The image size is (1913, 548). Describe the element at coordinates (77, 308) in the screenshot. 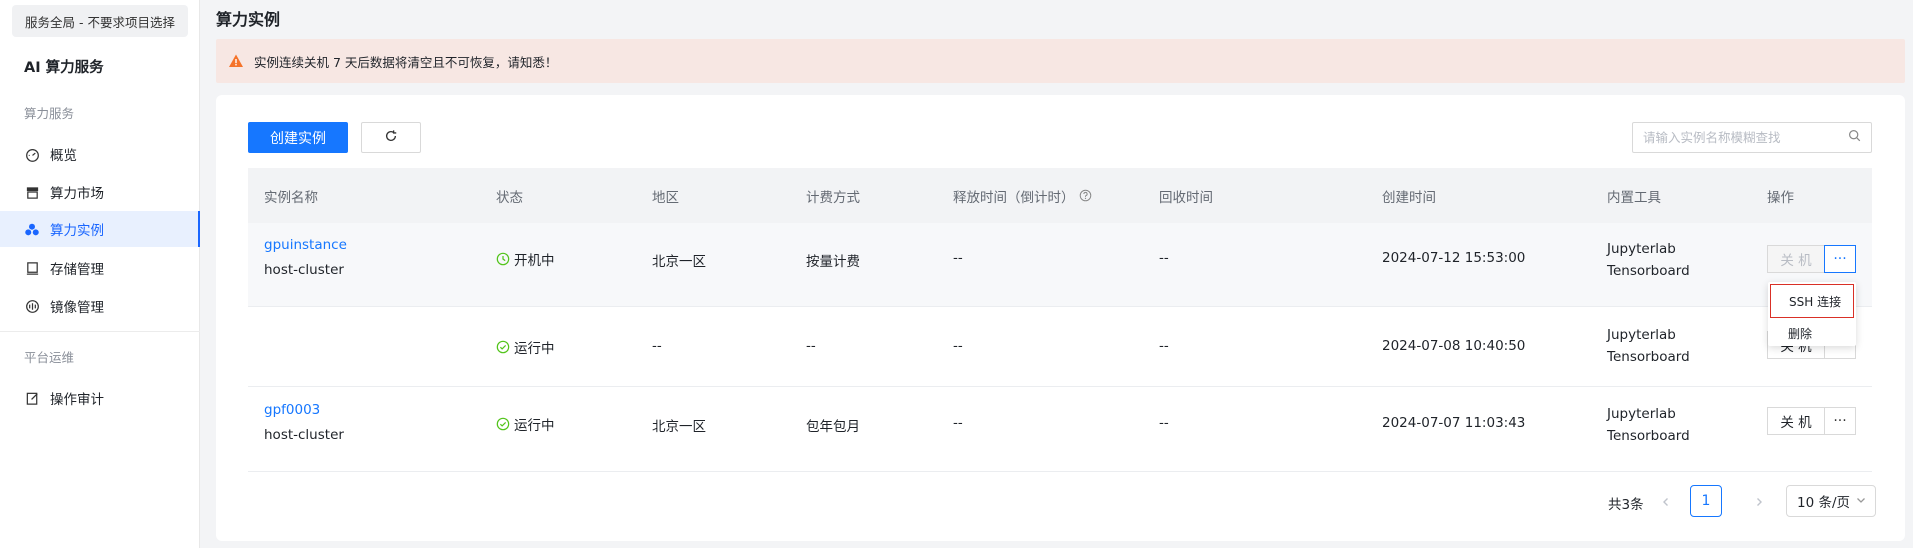

I see `sidebar-item-label: 镜像管理` at that location.